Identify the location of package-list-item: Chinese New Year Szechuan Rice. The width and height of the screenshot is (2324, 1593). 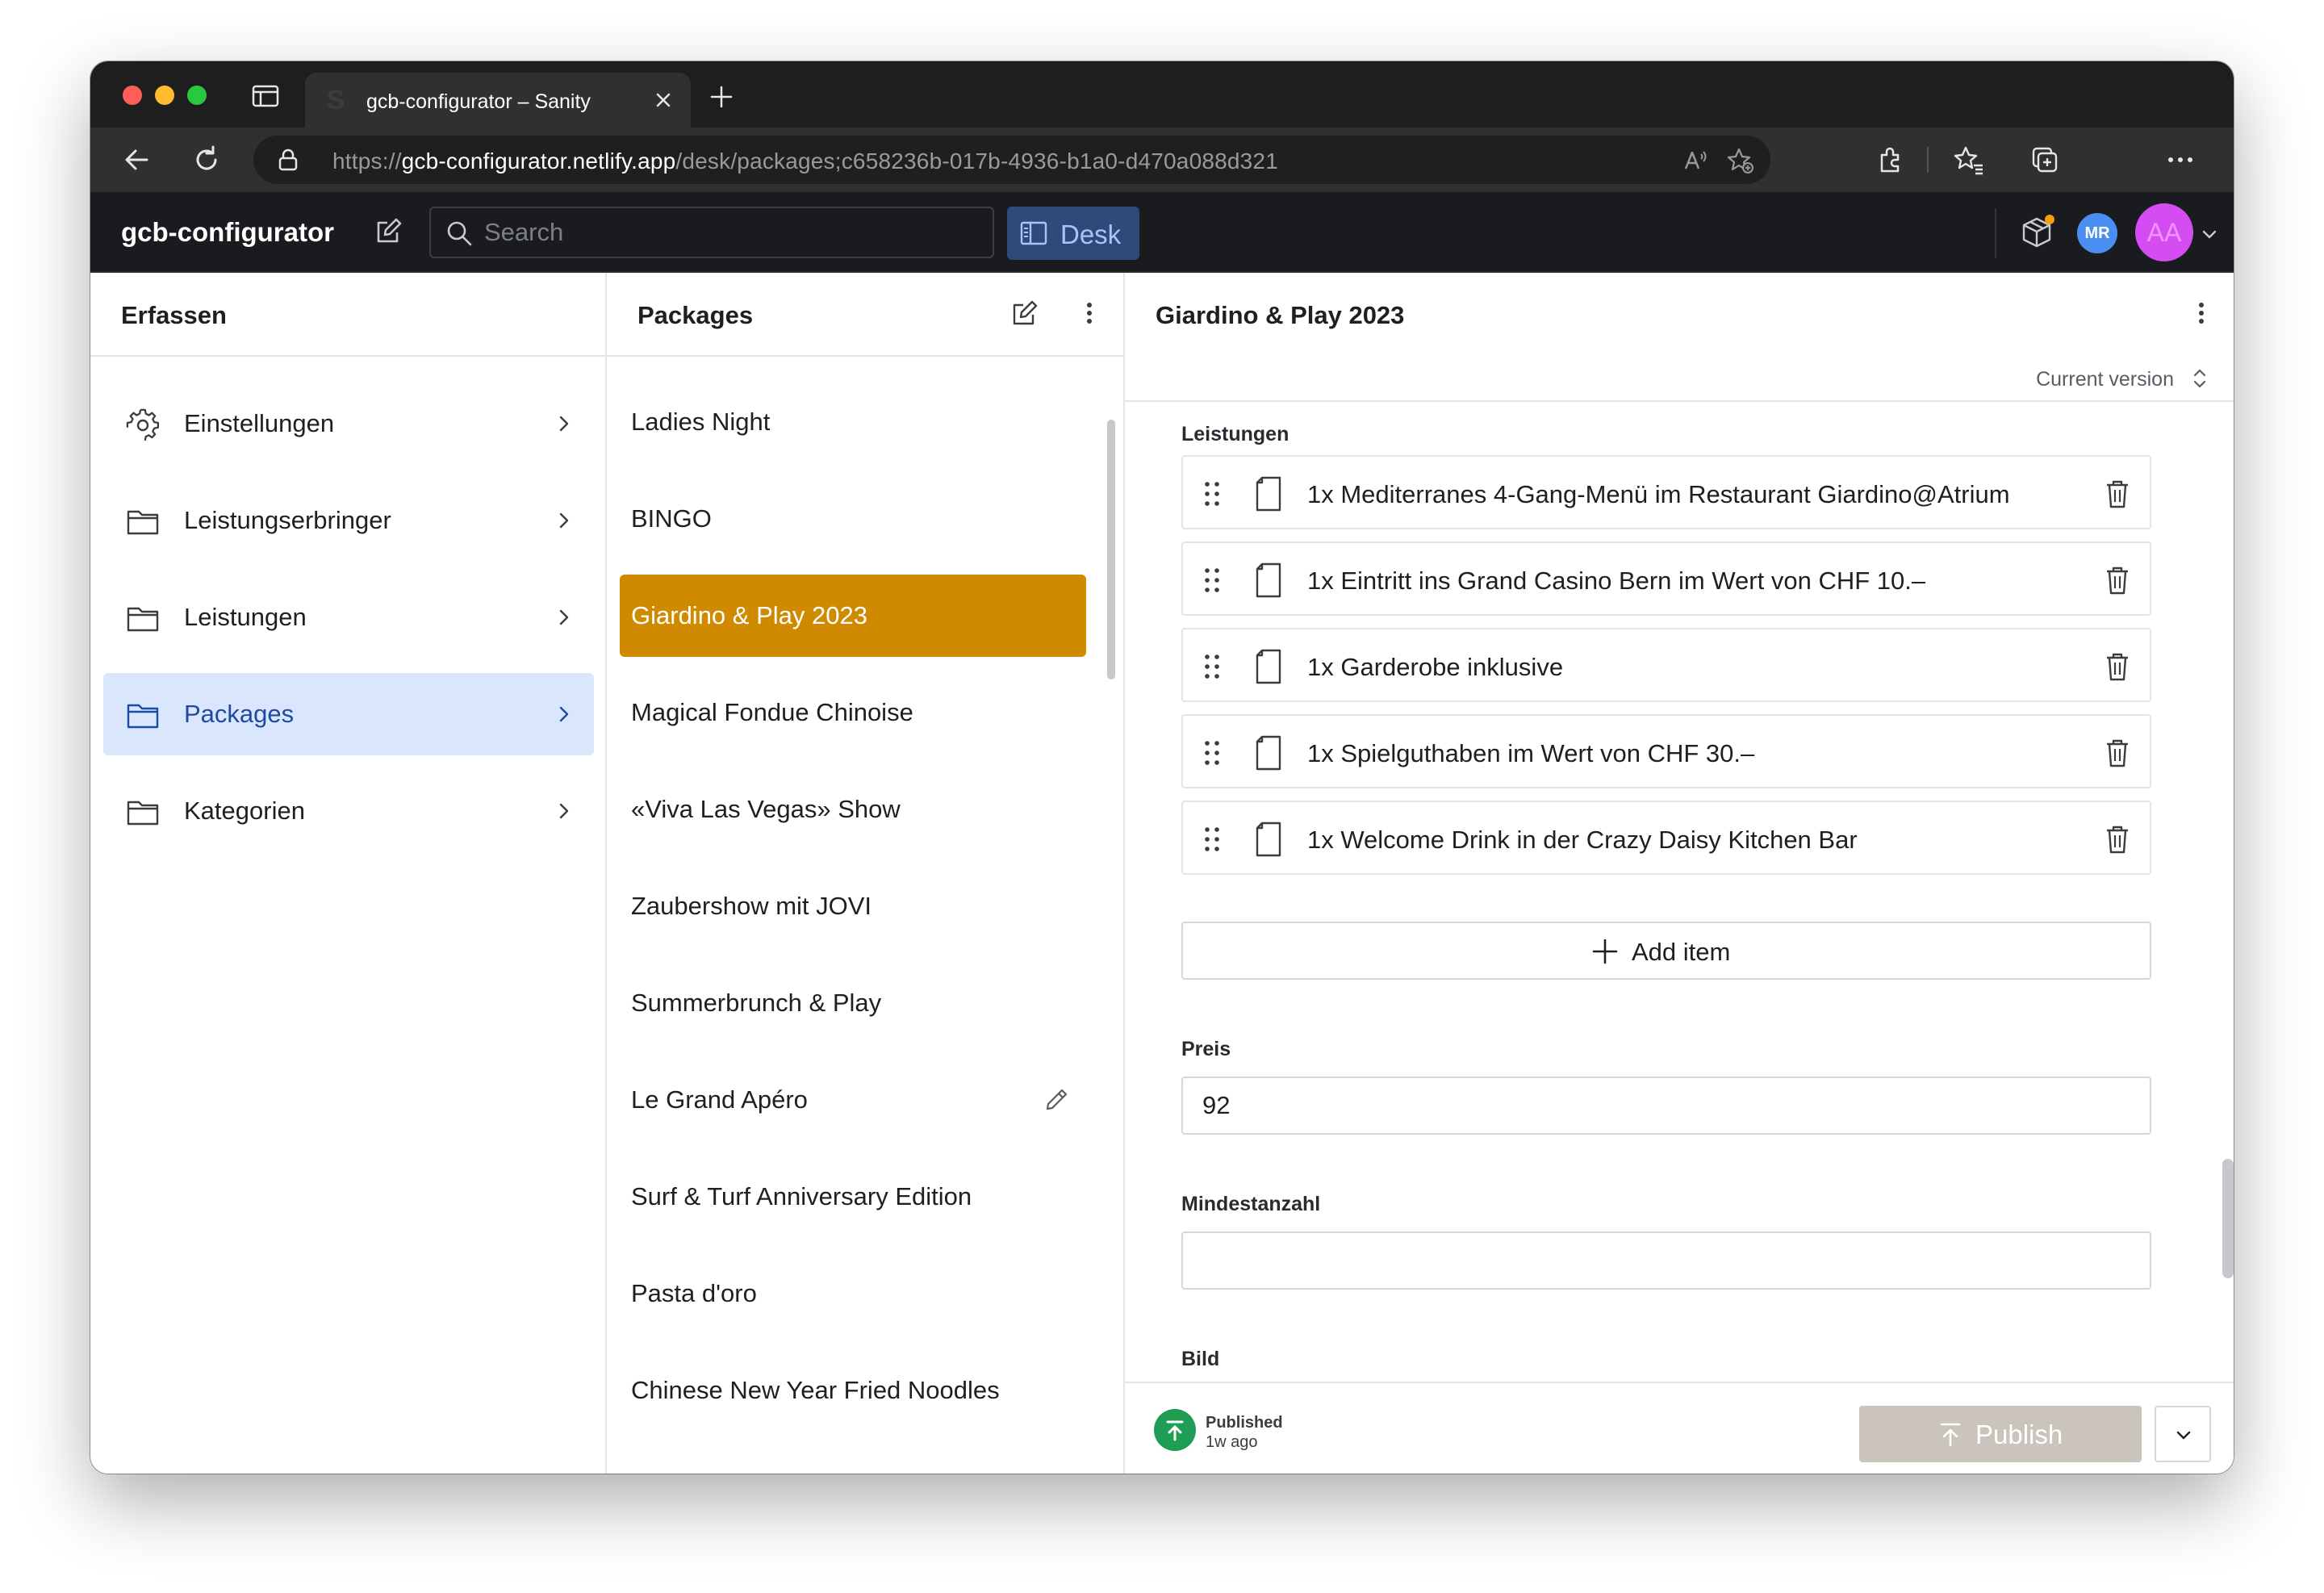
(853, 1460).